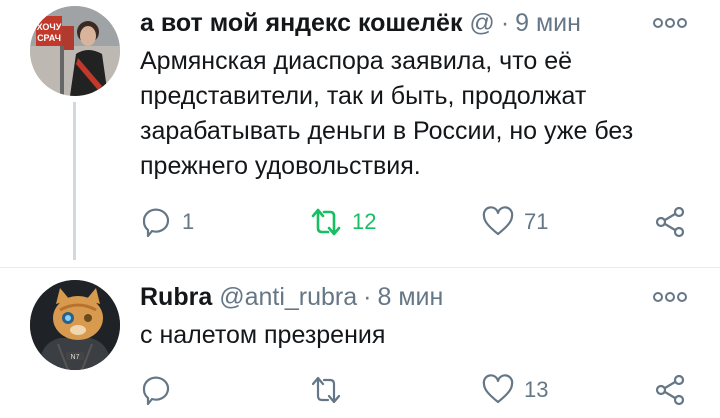  What do you see at coordinates (420, 390) in the screenshot?
I see `tweet-actions: 13` at bounding box center [420, 390].